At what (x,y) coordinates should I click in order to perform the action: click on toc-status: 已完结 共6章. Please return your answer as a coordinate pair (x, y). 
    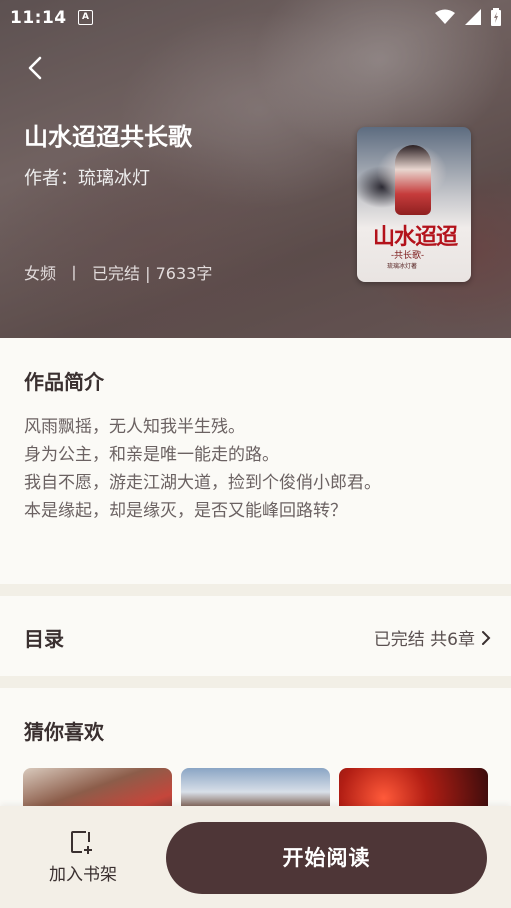
    Looking at the image, I should click on (432, 637).